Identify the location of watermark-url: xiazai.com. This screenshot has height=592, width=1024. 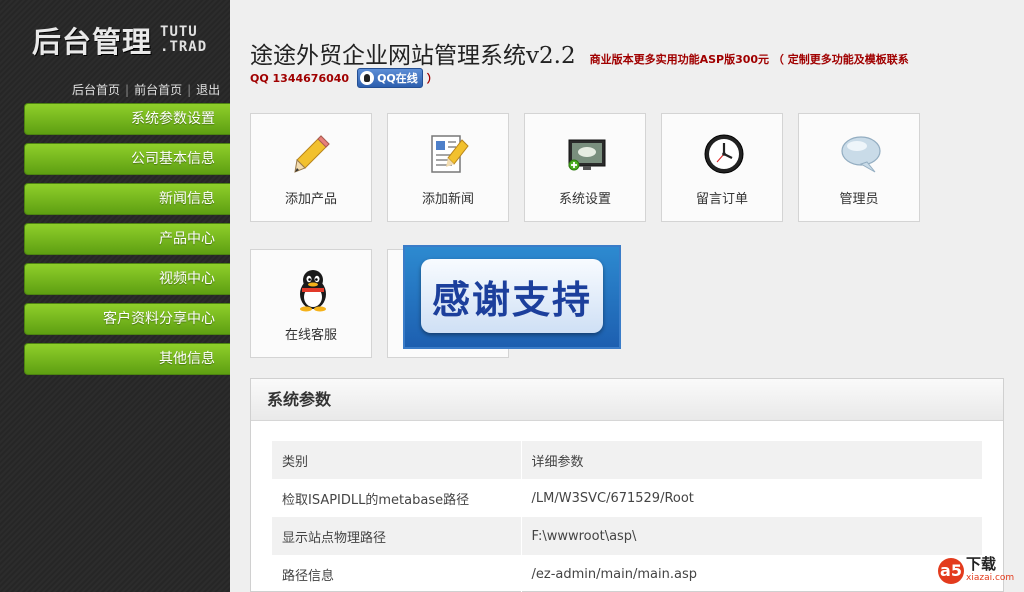
(990, 578).